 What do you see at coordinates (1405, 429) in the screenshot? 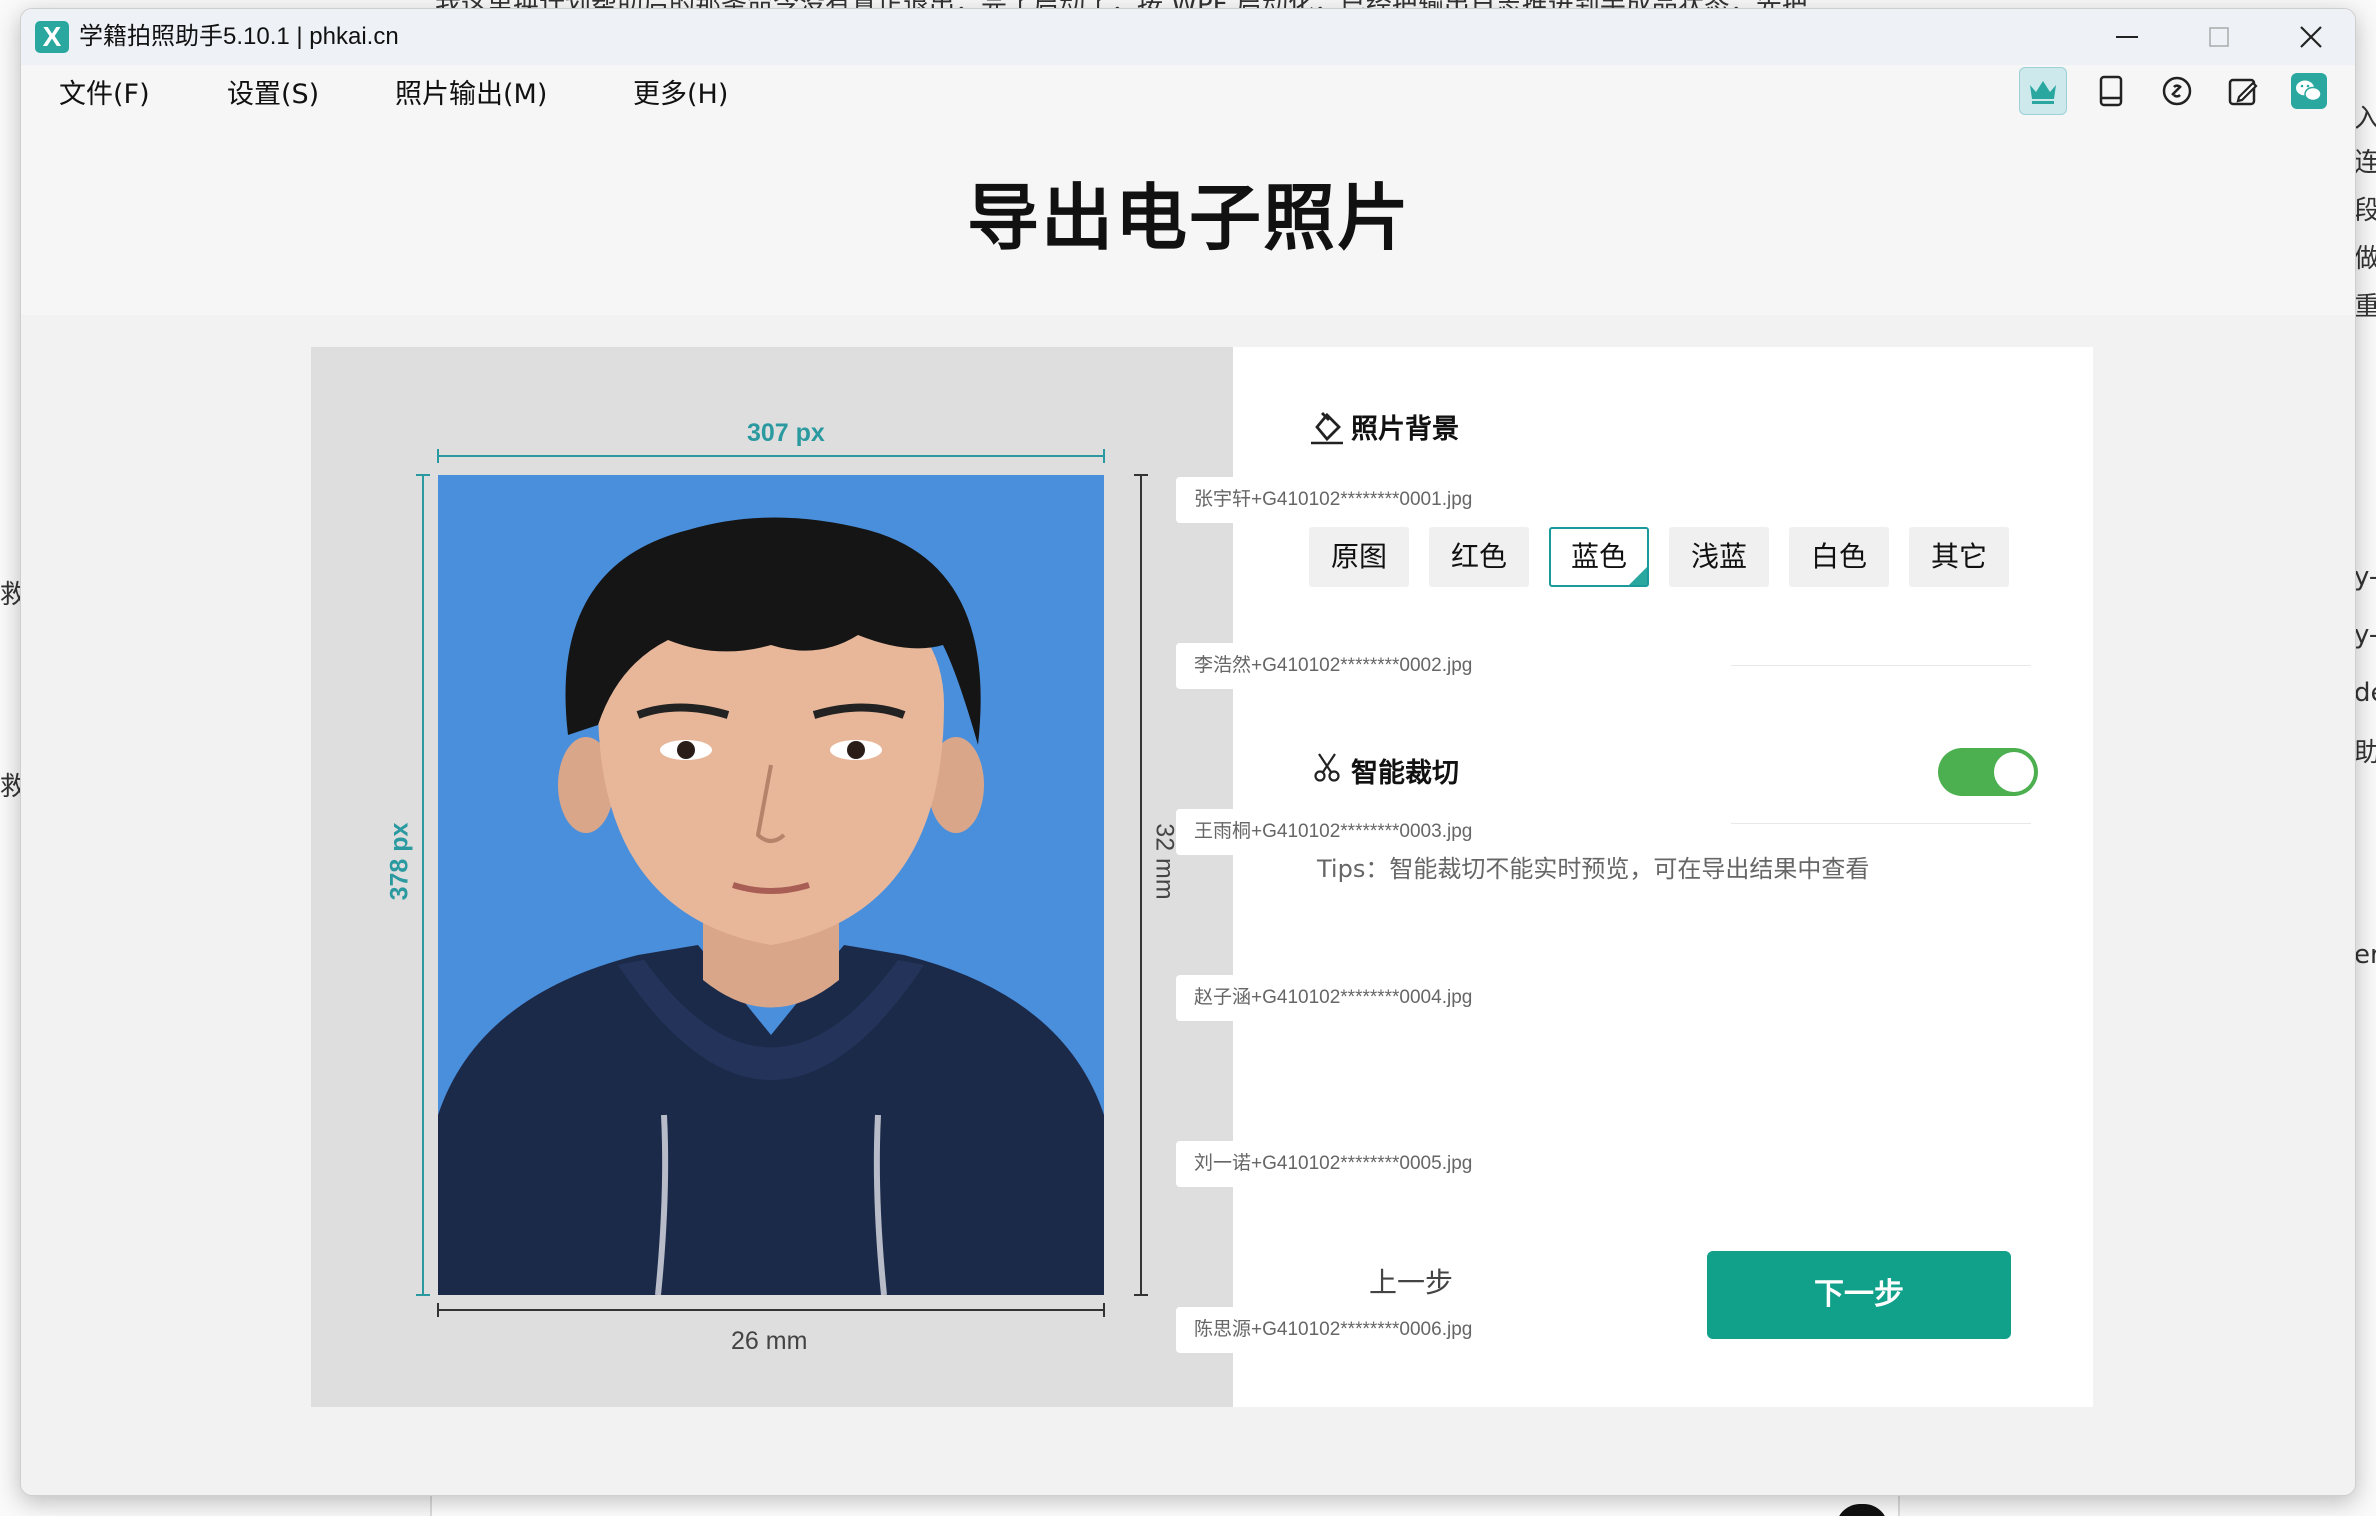
I see `photo-background-title: 照片背景` at bounding box center [1405, 429].